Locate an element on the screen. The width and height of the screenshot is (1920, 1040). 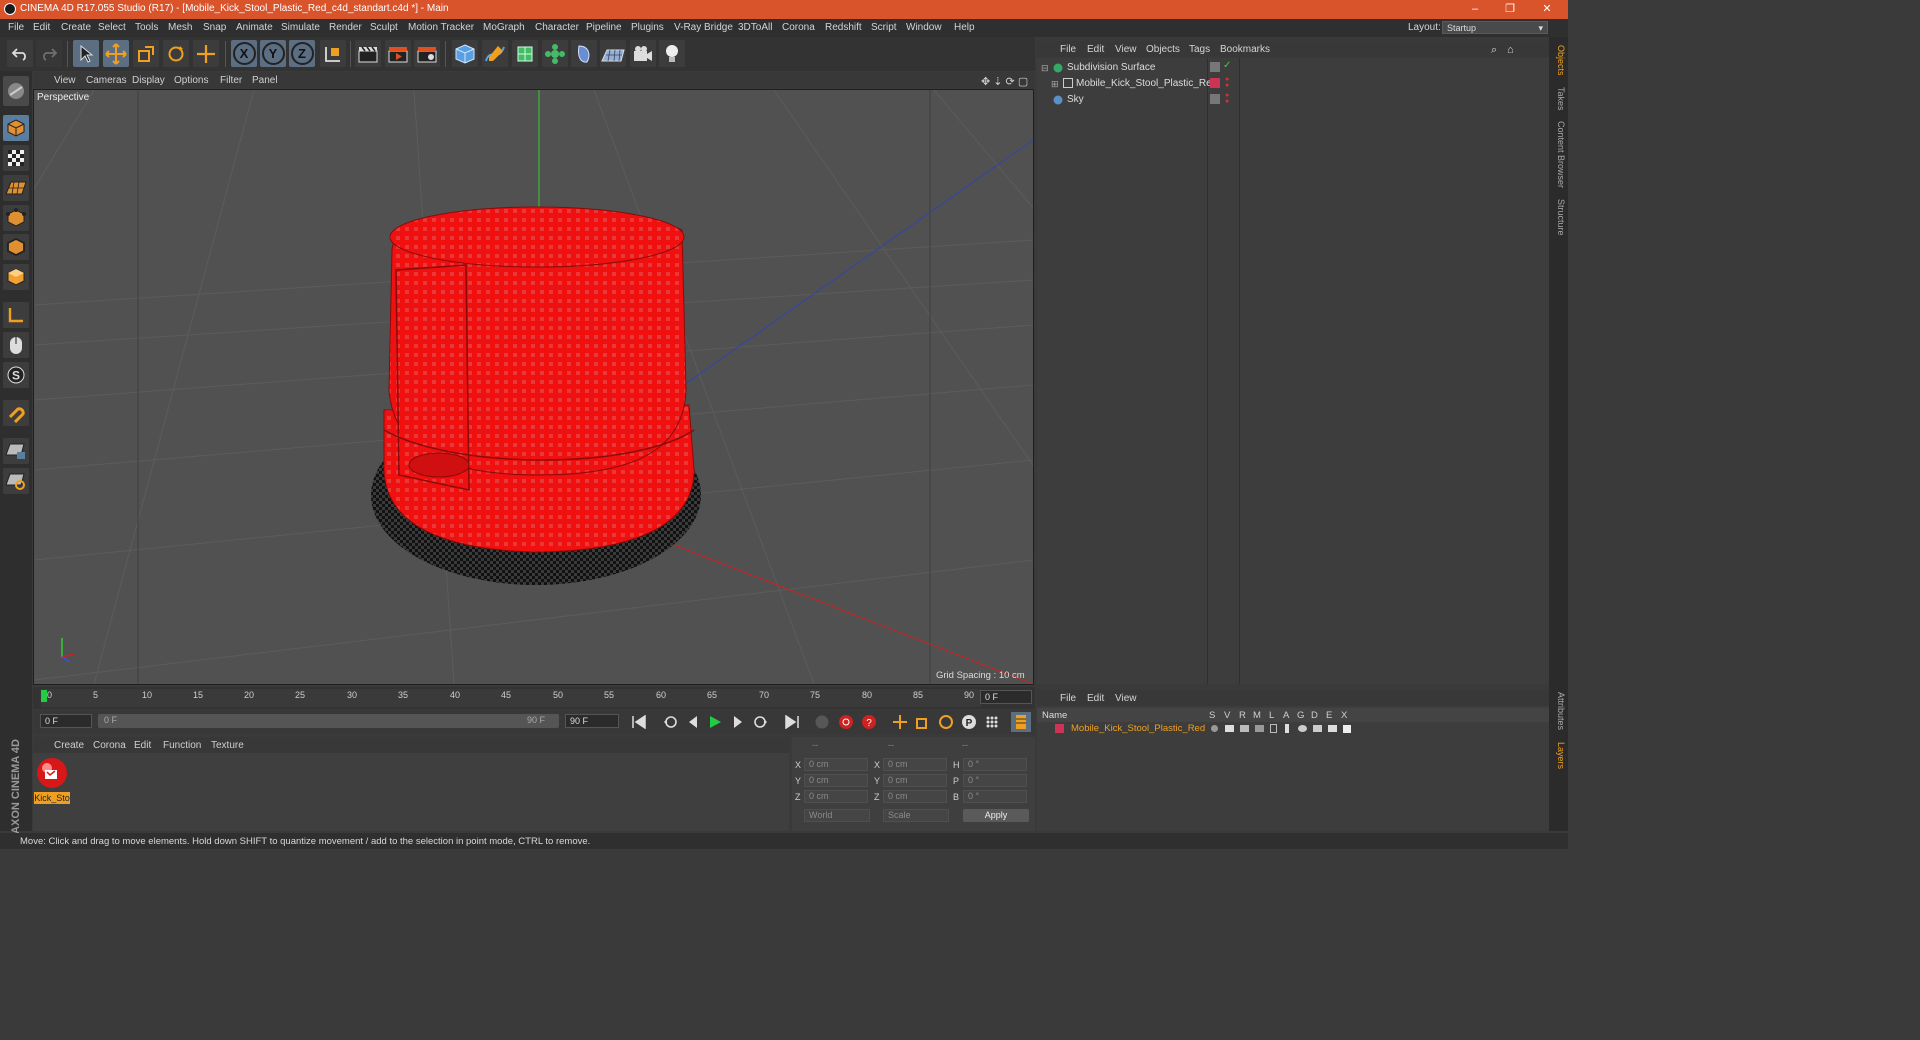
layers-menu-edit: Edit is located at coordinates (1095, 698).